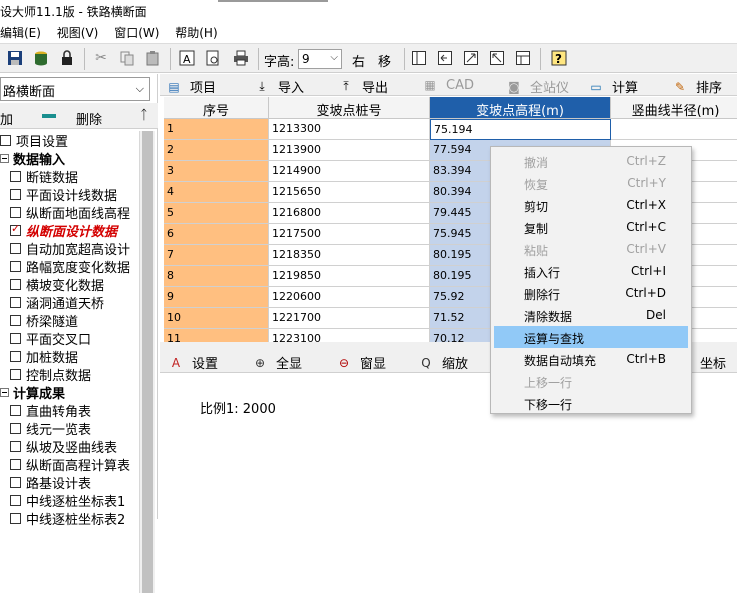  What do you see at coordinates (361, 363) in the screenshot?
I see `drawing-tool-2: ⊖ 窗显` at bounding box center [361, 363].